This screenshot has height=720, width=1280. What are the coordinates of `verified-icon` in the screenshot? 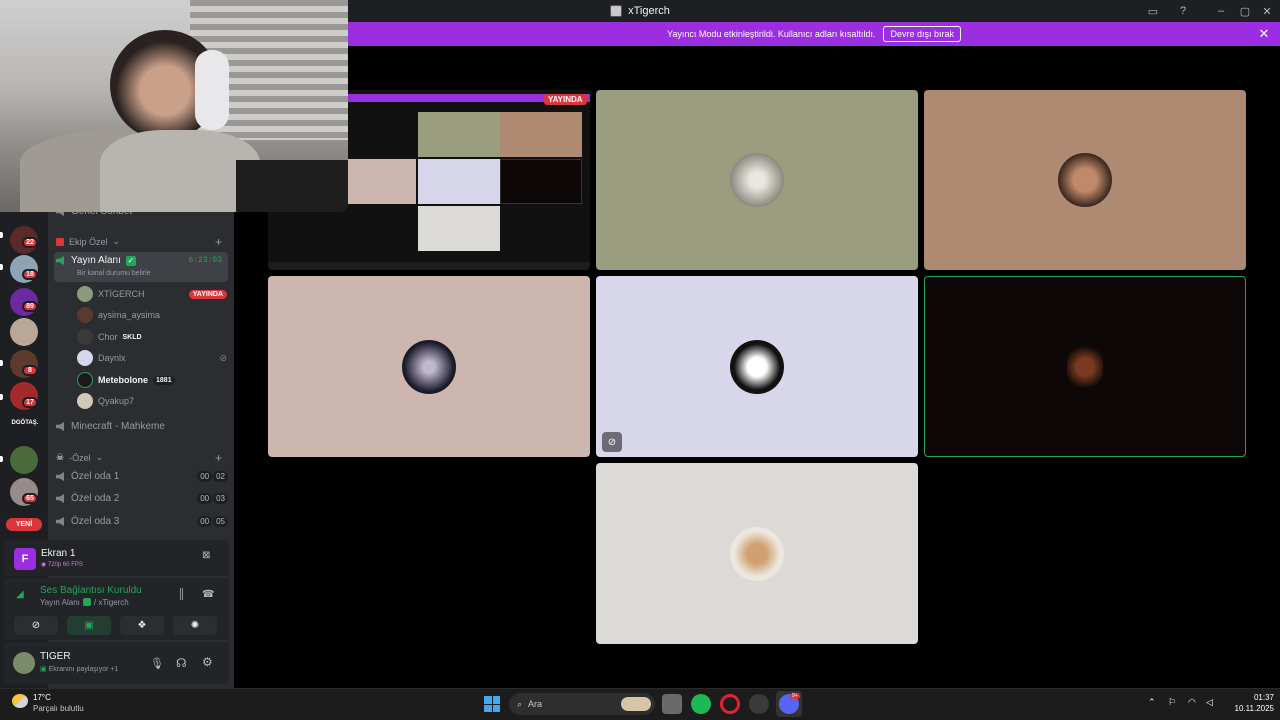 It's located at (86, 602).